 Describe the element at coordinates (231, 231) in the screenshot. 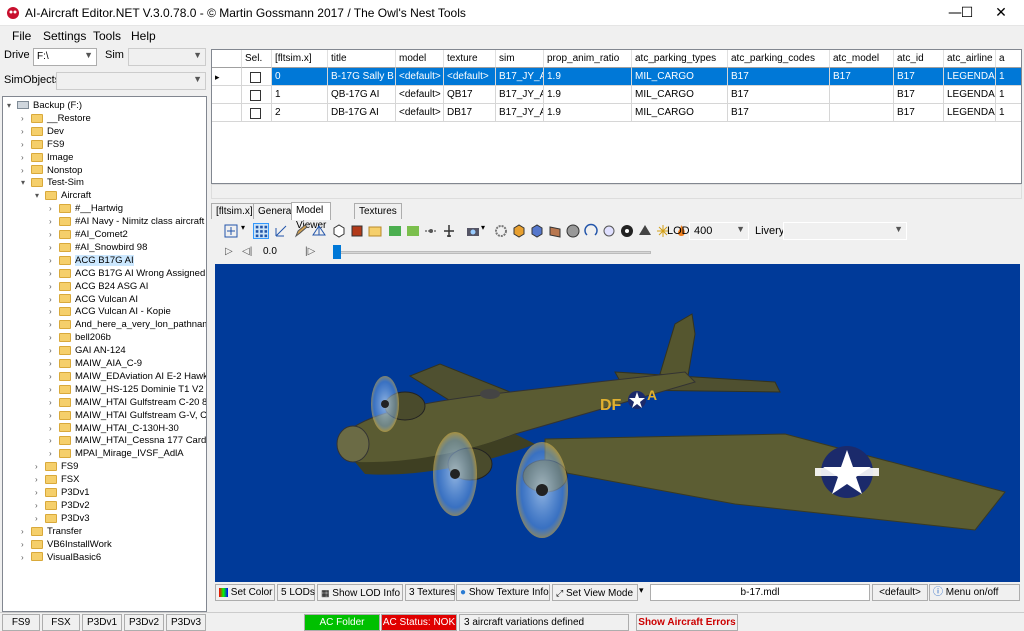

I see `fit-view-icon` at that location.